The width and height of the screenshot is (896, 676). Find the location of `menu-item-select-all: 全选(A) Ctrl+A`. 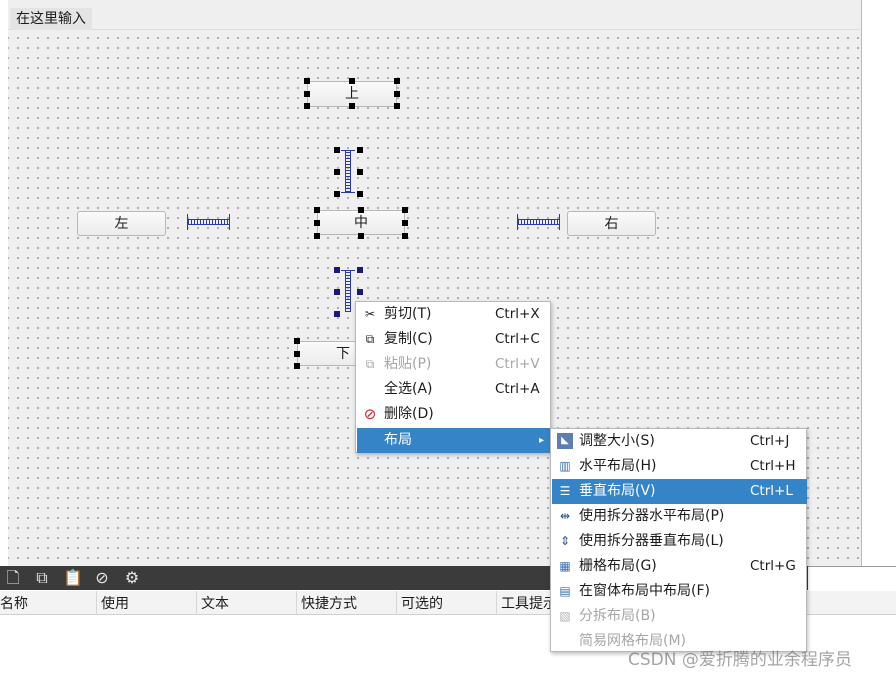

menu-item-select-all: 全选(A) Ctrl+A is located at coordinates (454, 389).